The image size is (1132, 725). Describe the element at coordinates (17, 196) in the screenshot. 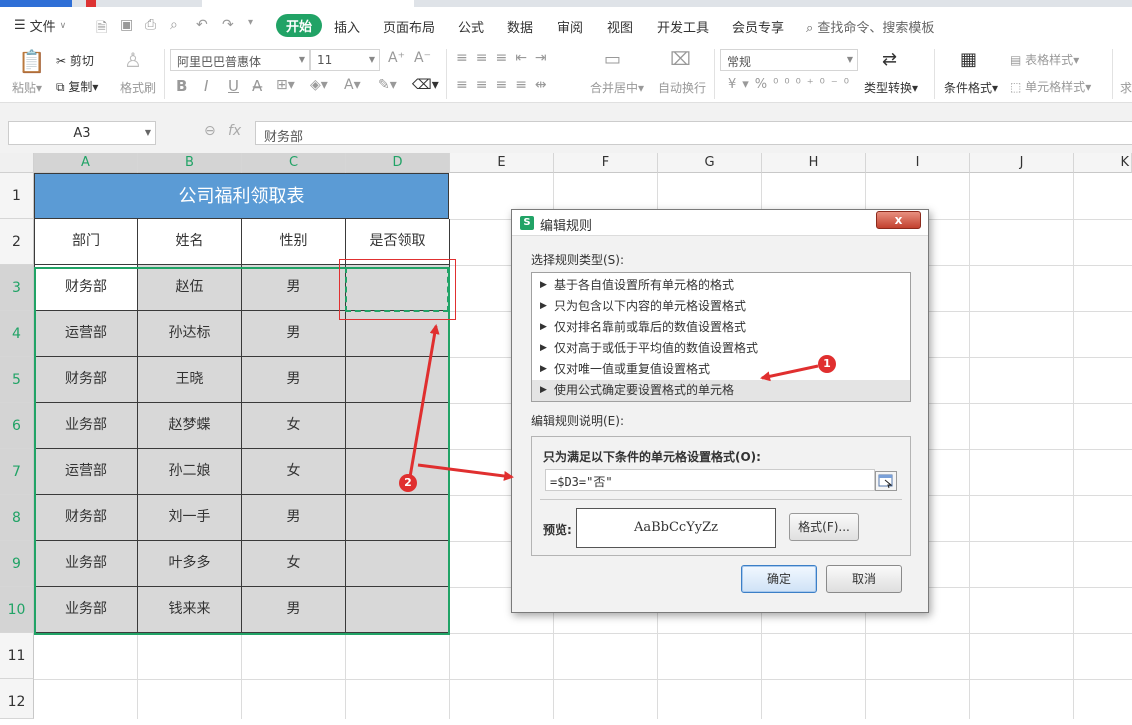

I see `row-header-1: 1` at that location.